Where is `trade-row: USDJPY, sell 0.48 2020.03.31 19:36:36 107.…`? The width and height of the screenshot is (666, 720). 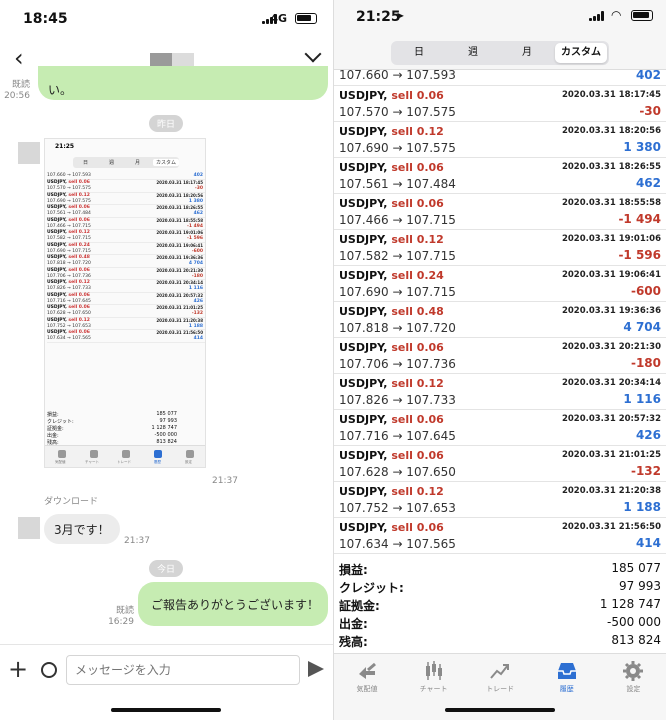 trade-row: USDJPY, sell 0.48 2020.03.31 19:36:36 107.… is located at coordinates (500, 320).